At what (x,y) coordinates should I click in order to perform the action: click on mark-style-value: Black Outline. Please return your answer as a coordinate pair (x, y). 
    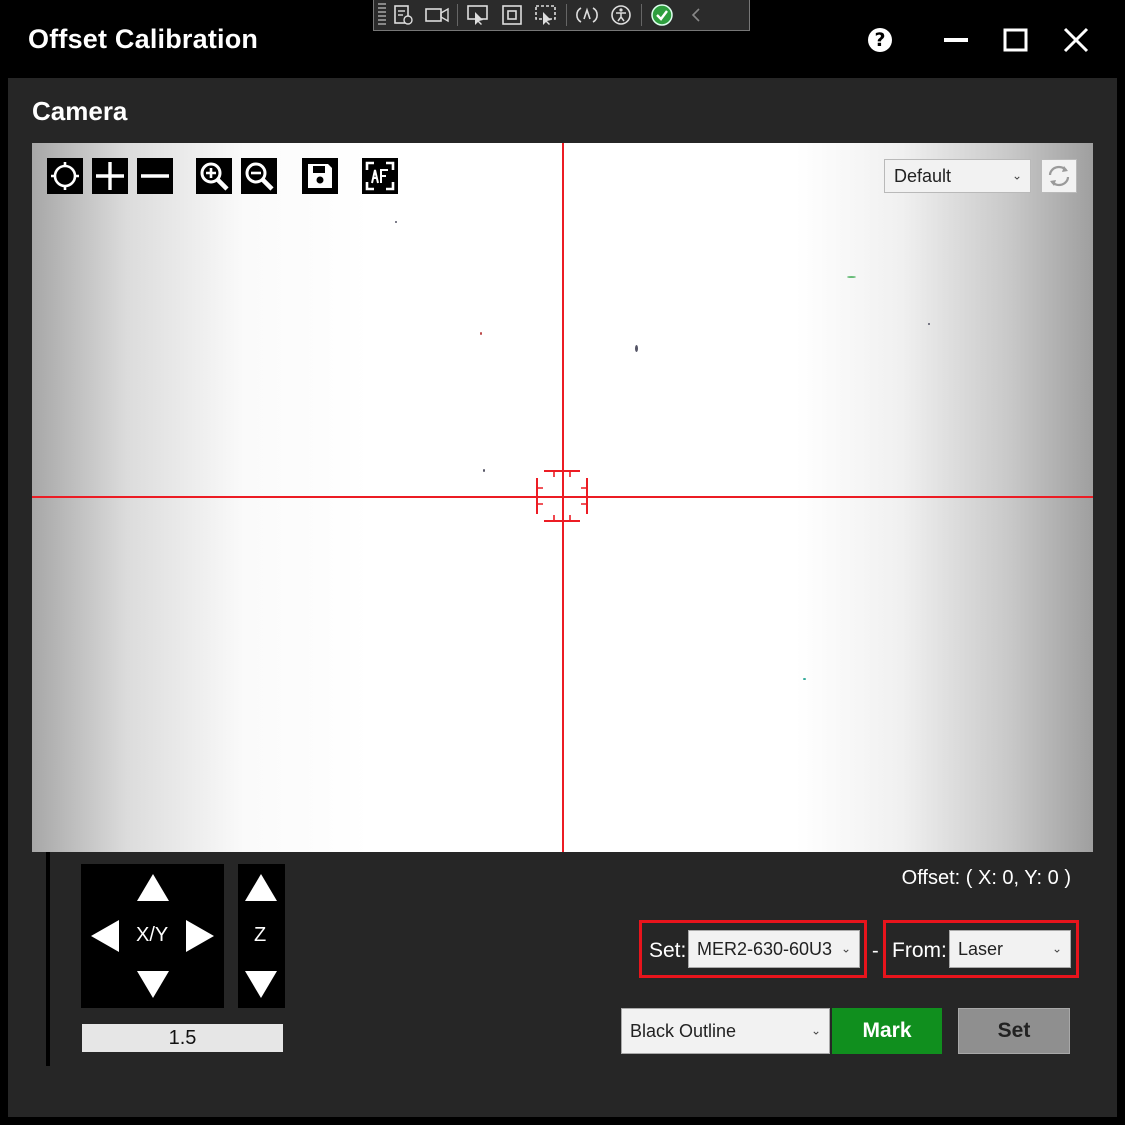
    Looking at the image, I should click on (683, 1030).